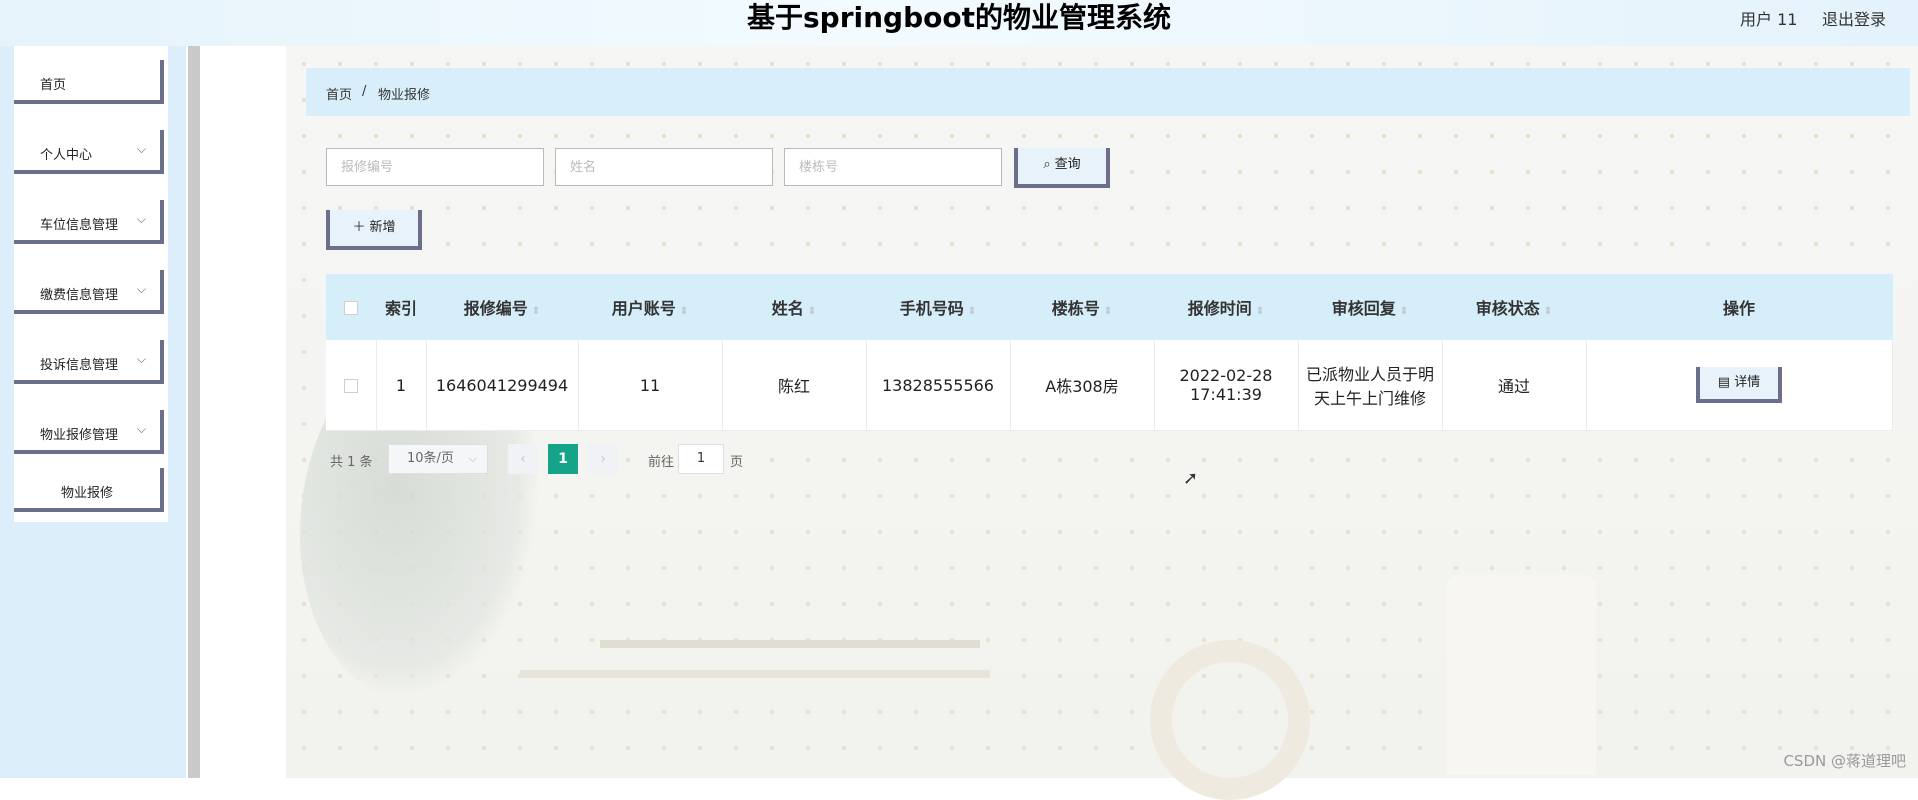 The height and width of the screenshot is (800, 1918). Describe the element at coordinates (1370, 385) in the screenshot. I see `cell-reply: 已派物业人员于明天上午上门维修` at that location.